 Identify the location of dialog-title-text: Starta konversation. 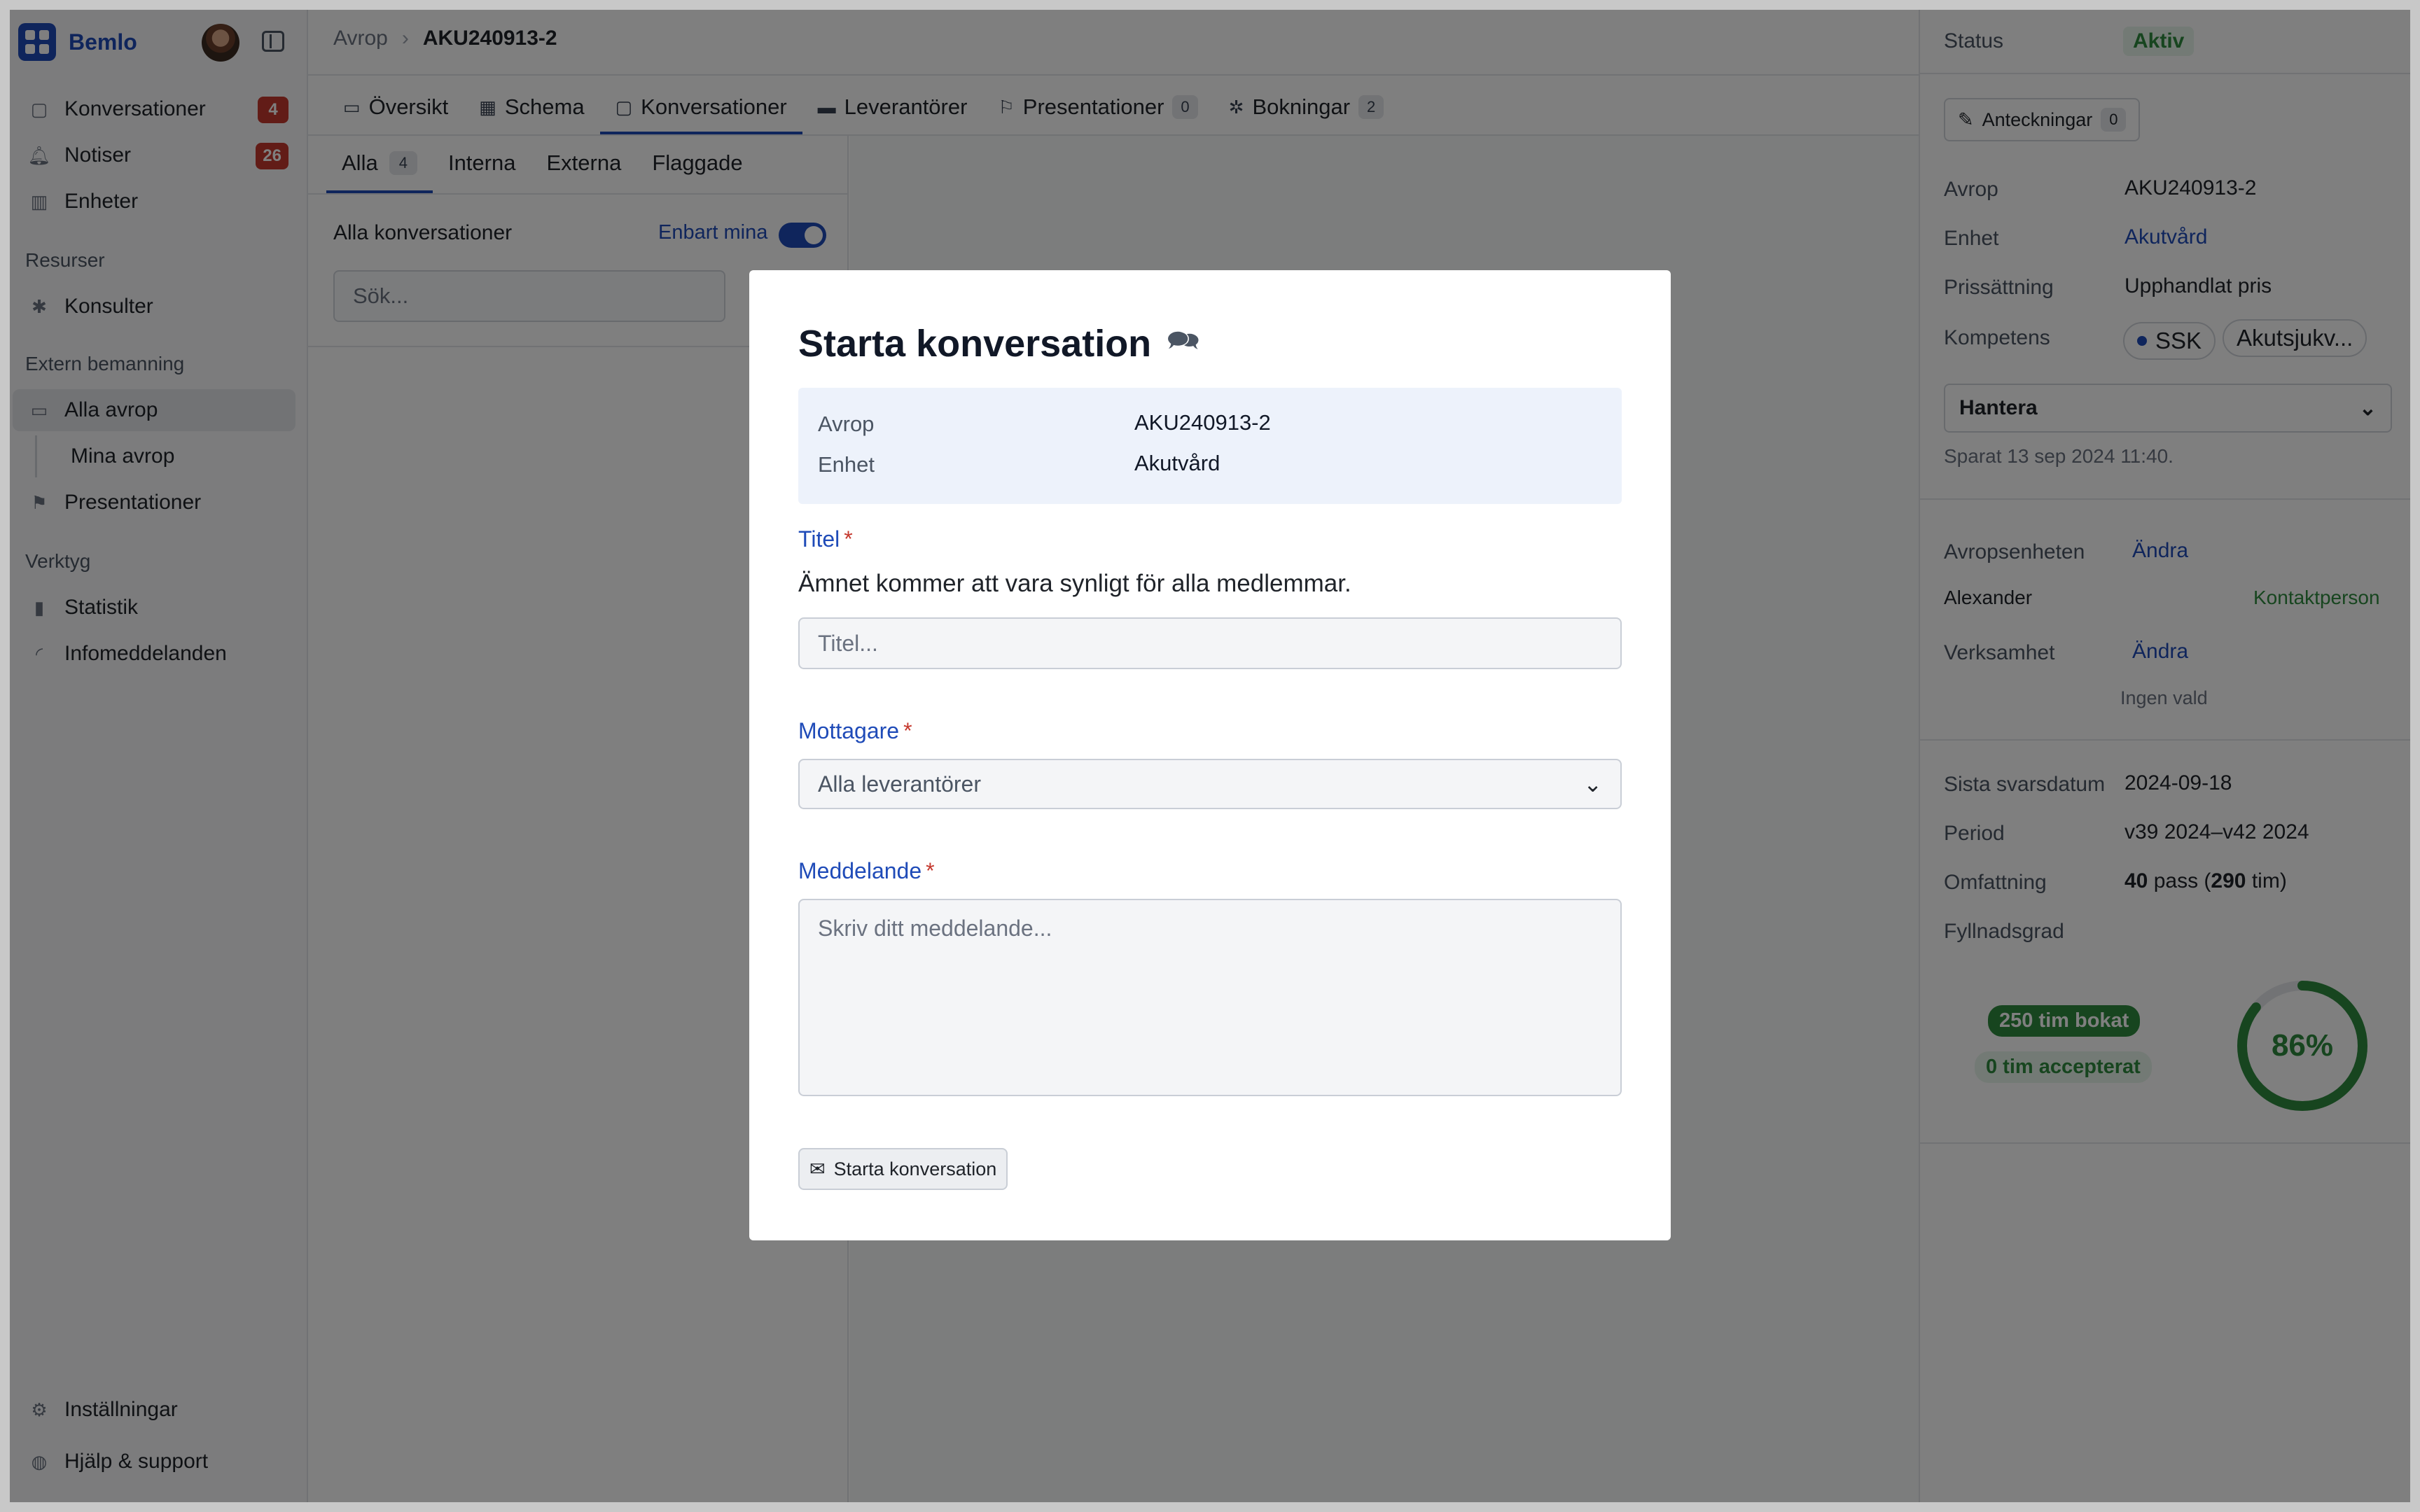
(975, 343).